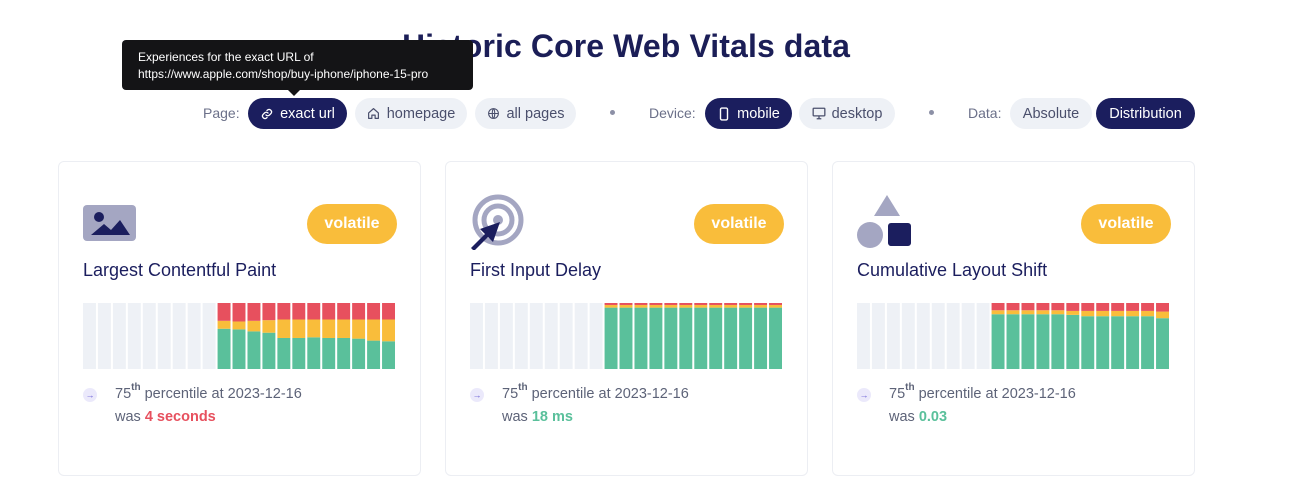  Describe the element at coordinates (180, 417) in the screenshot. I see `metric-value: 4 seconds` at that location.